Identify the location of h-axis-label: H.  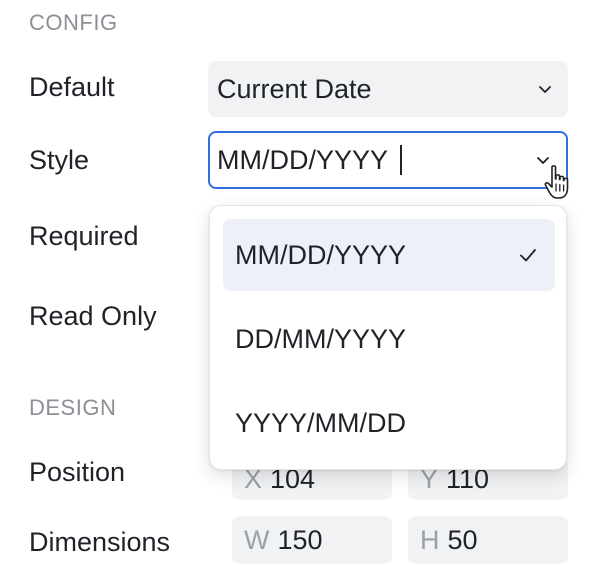
(430, 539).